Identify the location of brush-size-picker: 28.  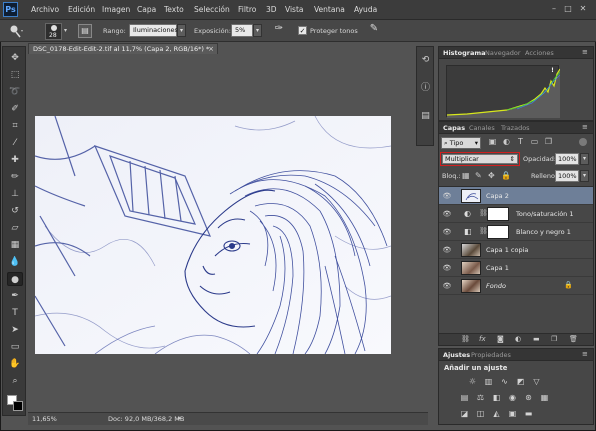
(53, 31).